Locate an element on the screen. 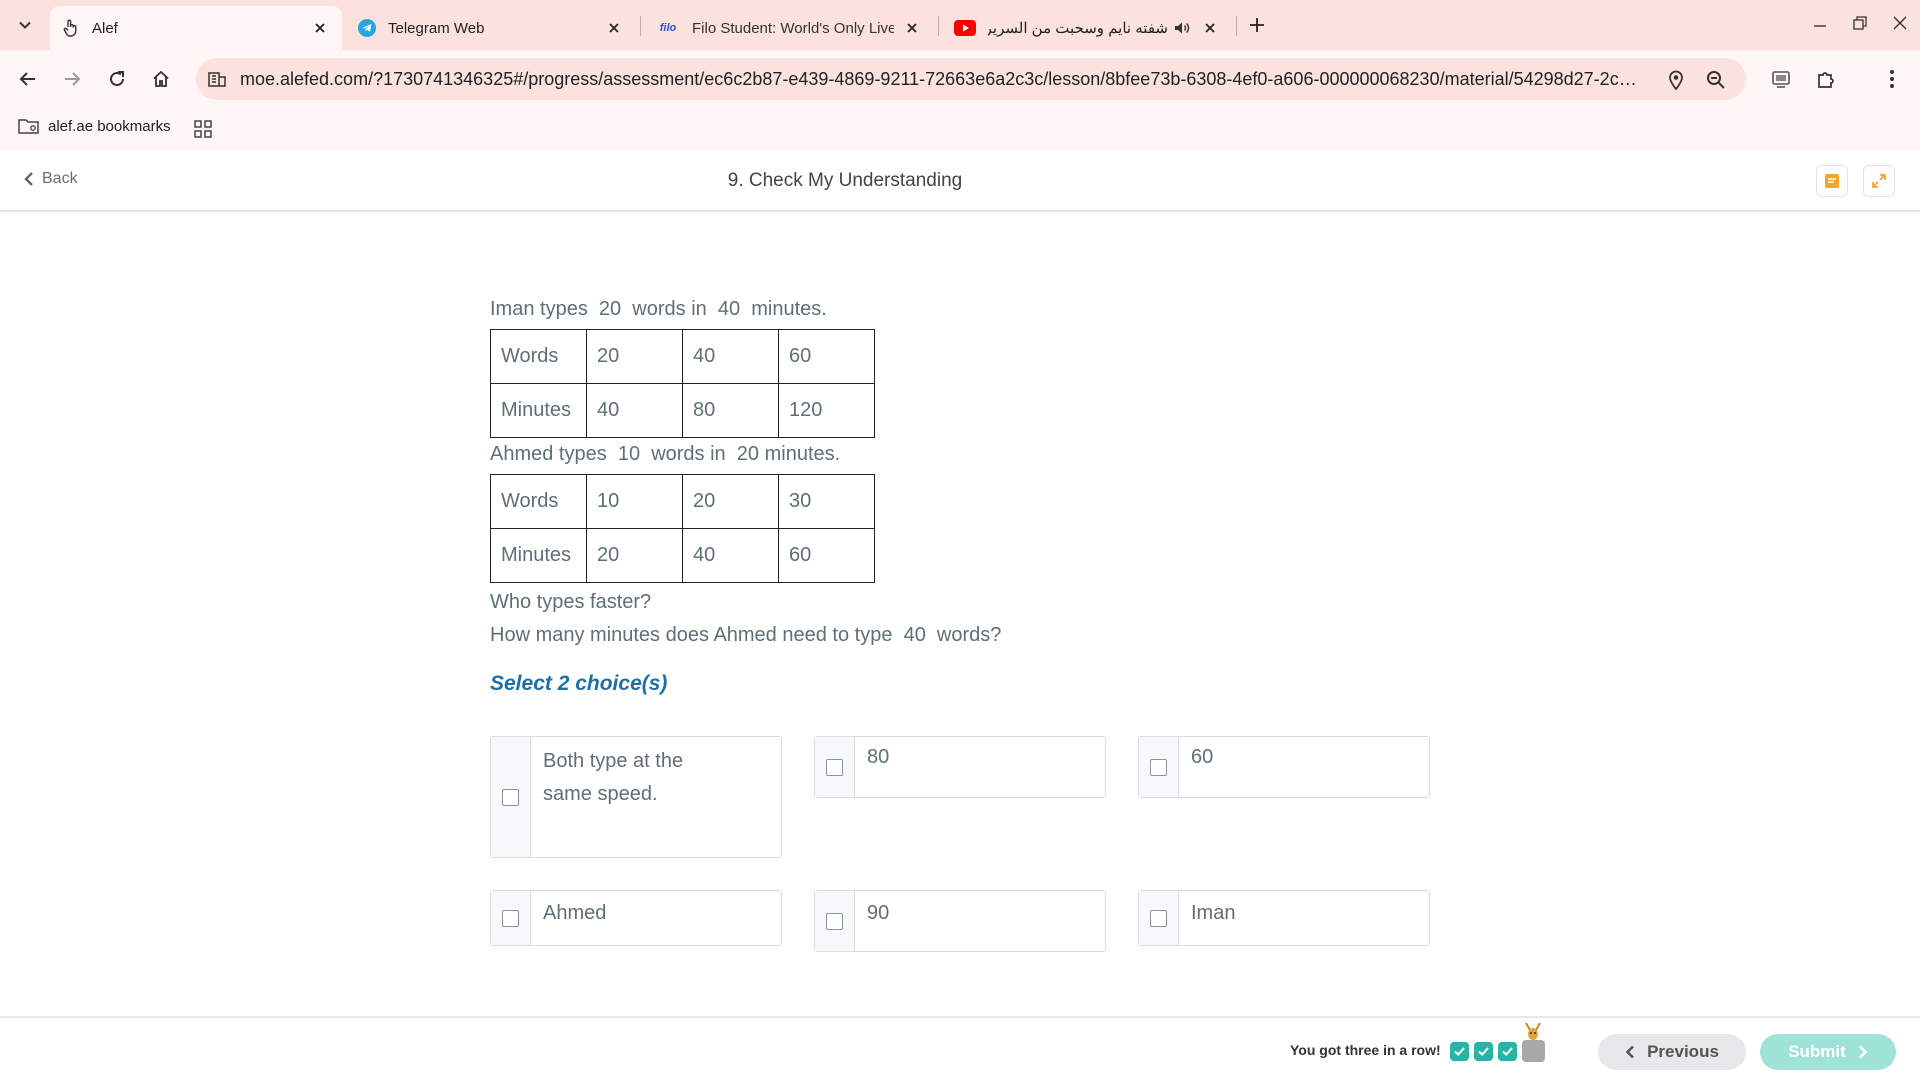 The width and height of the screenshot is (1920, 1080). note-icon is located at coordinates (1832, 181).